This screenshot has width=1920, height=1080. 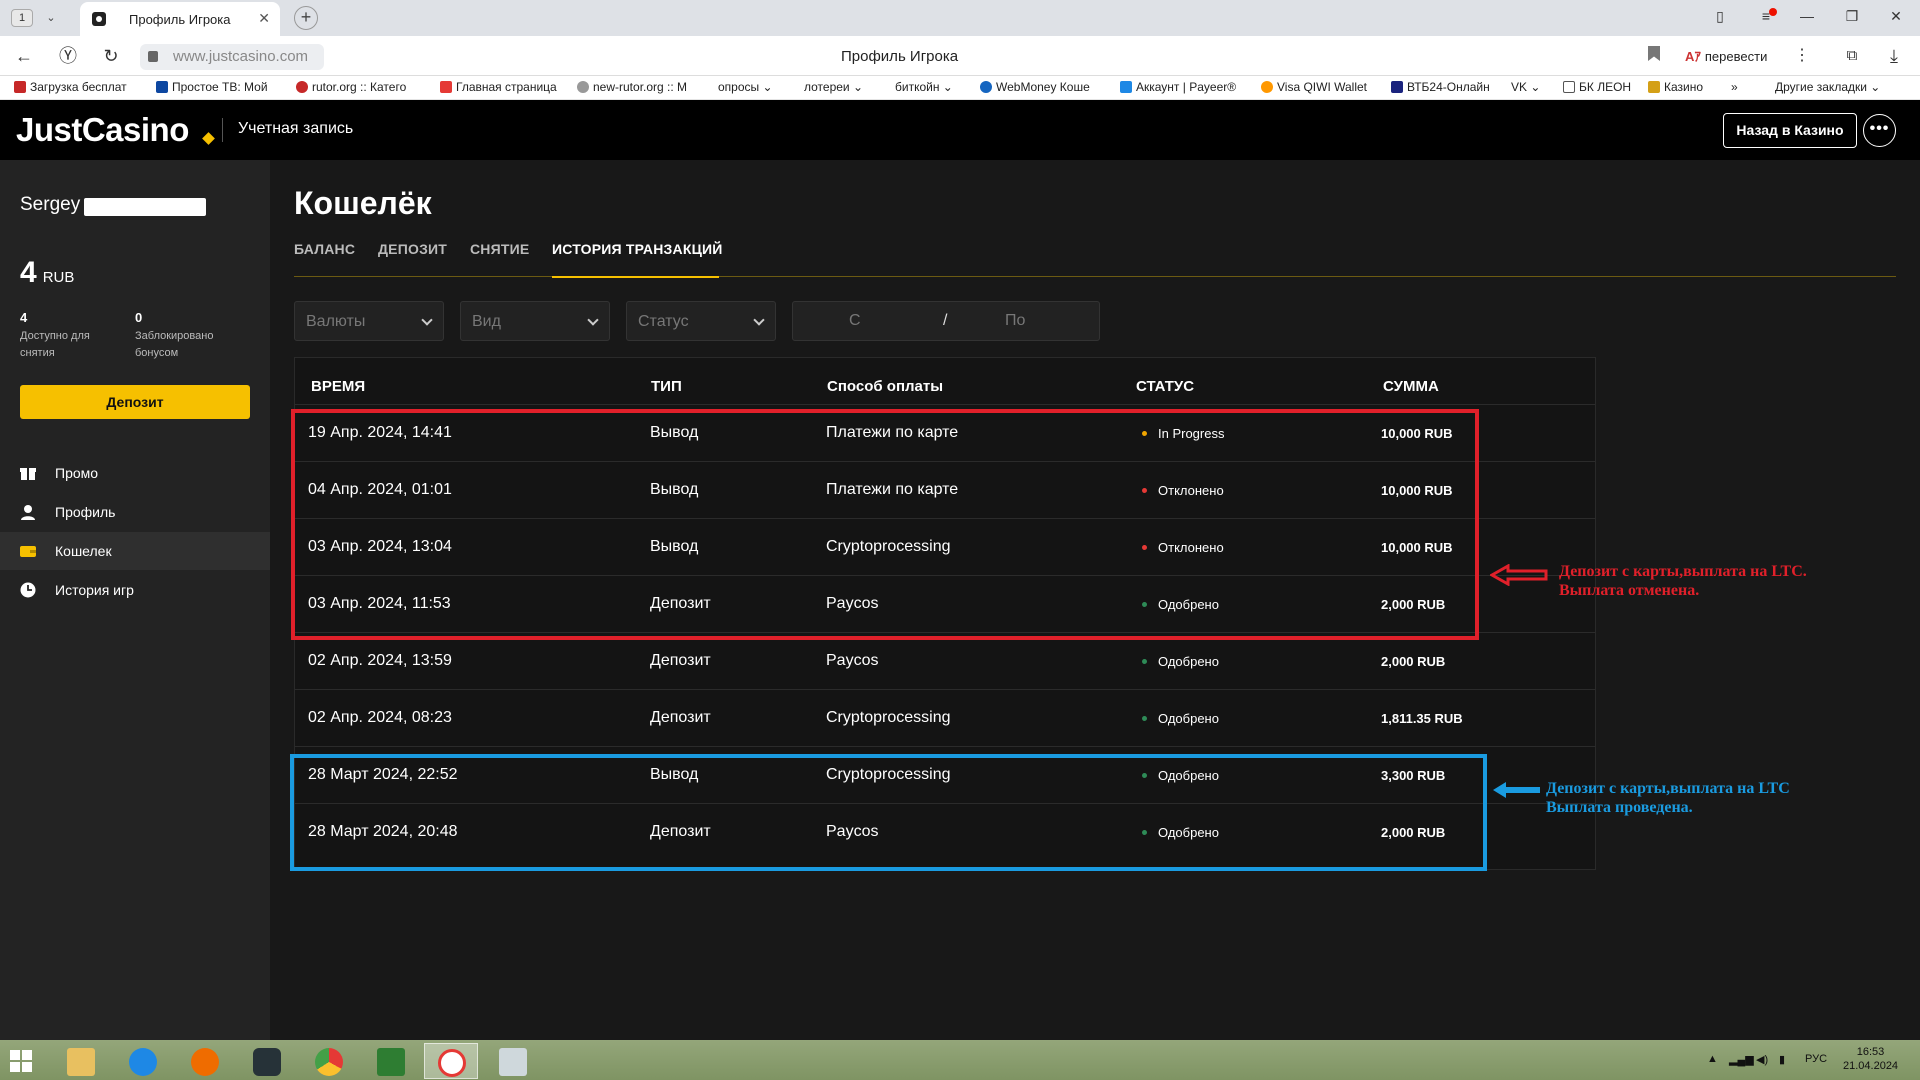 I want to click on browser-tab-title: Профиль Игрока, so click(x=180, y=19).